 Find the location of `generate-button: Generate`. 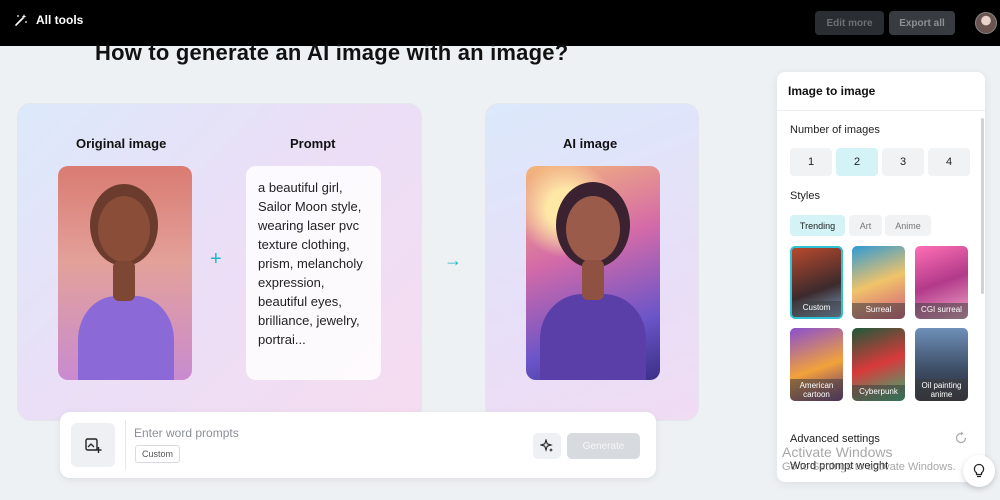

generate-button: Generate is located at coordinates (603, 446).